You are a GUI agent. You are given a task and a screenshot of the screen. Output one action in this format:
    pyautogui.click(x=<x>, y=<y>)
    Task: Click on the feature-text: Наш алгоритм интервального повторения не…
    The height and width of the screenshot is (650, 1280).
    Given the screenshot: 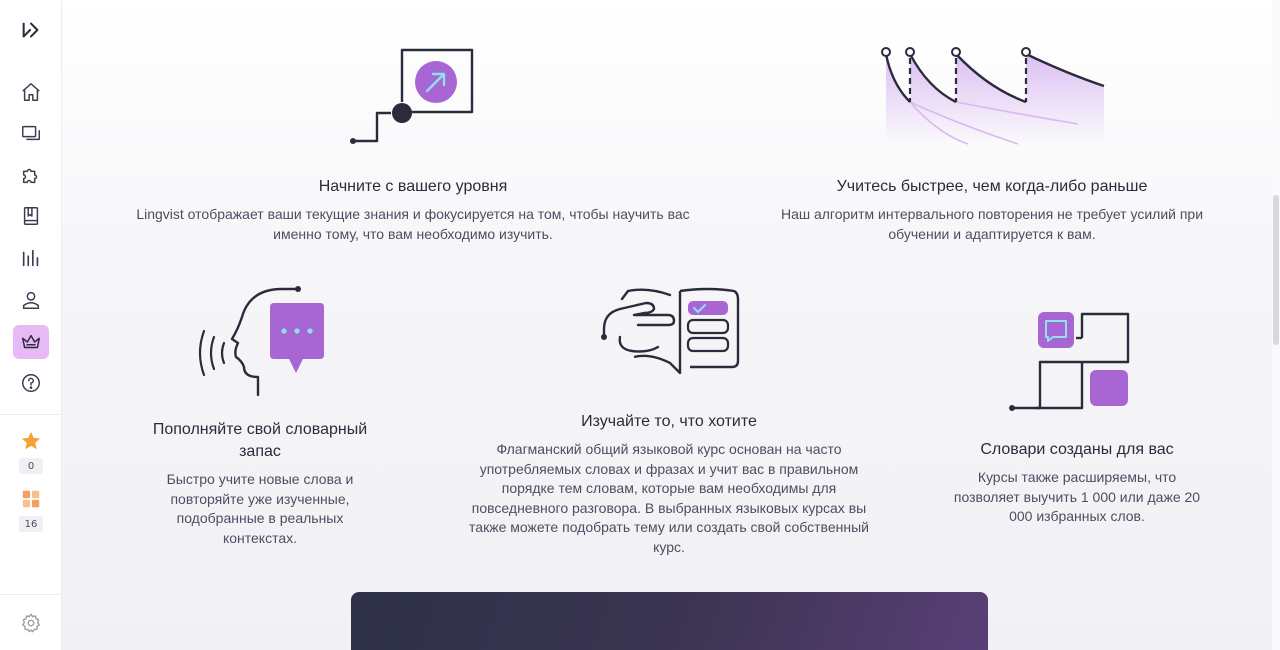 What is the action you would take?
    pyautogui.click(x=992, y=224)
    